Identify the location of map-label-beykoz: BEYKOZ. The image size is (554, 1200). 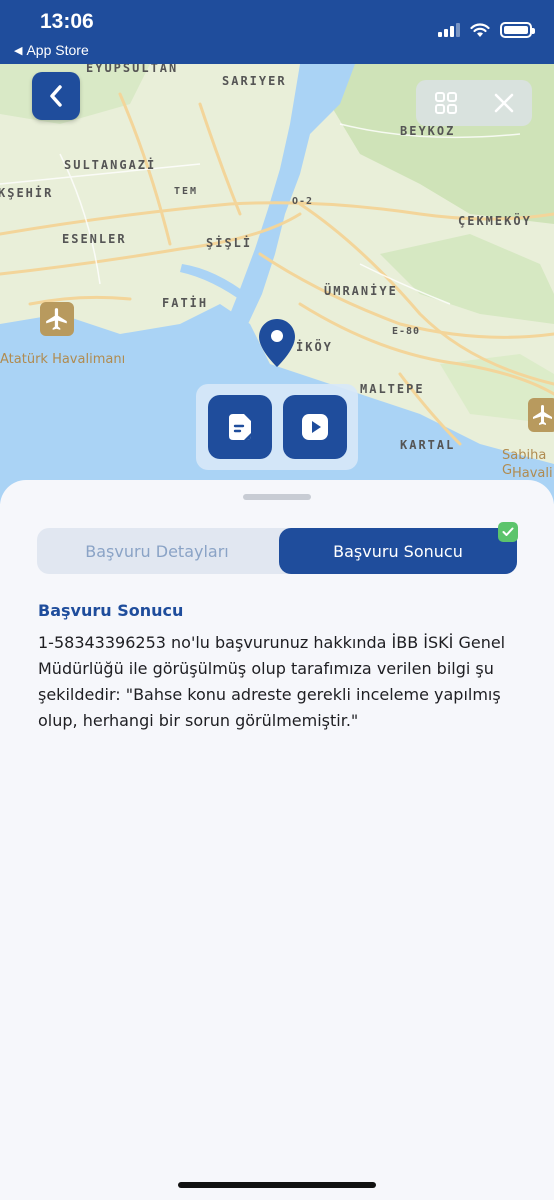
(428, 131).